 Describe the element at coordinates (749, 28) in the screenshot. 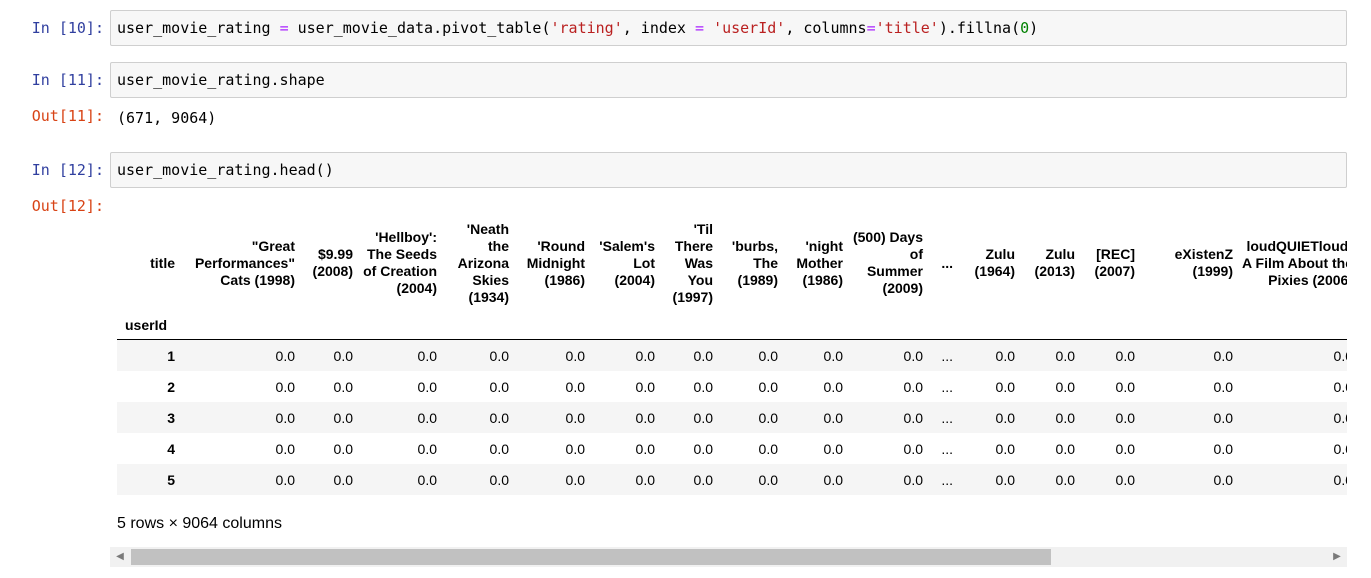

I see `code-token: 'userId'` at that location.